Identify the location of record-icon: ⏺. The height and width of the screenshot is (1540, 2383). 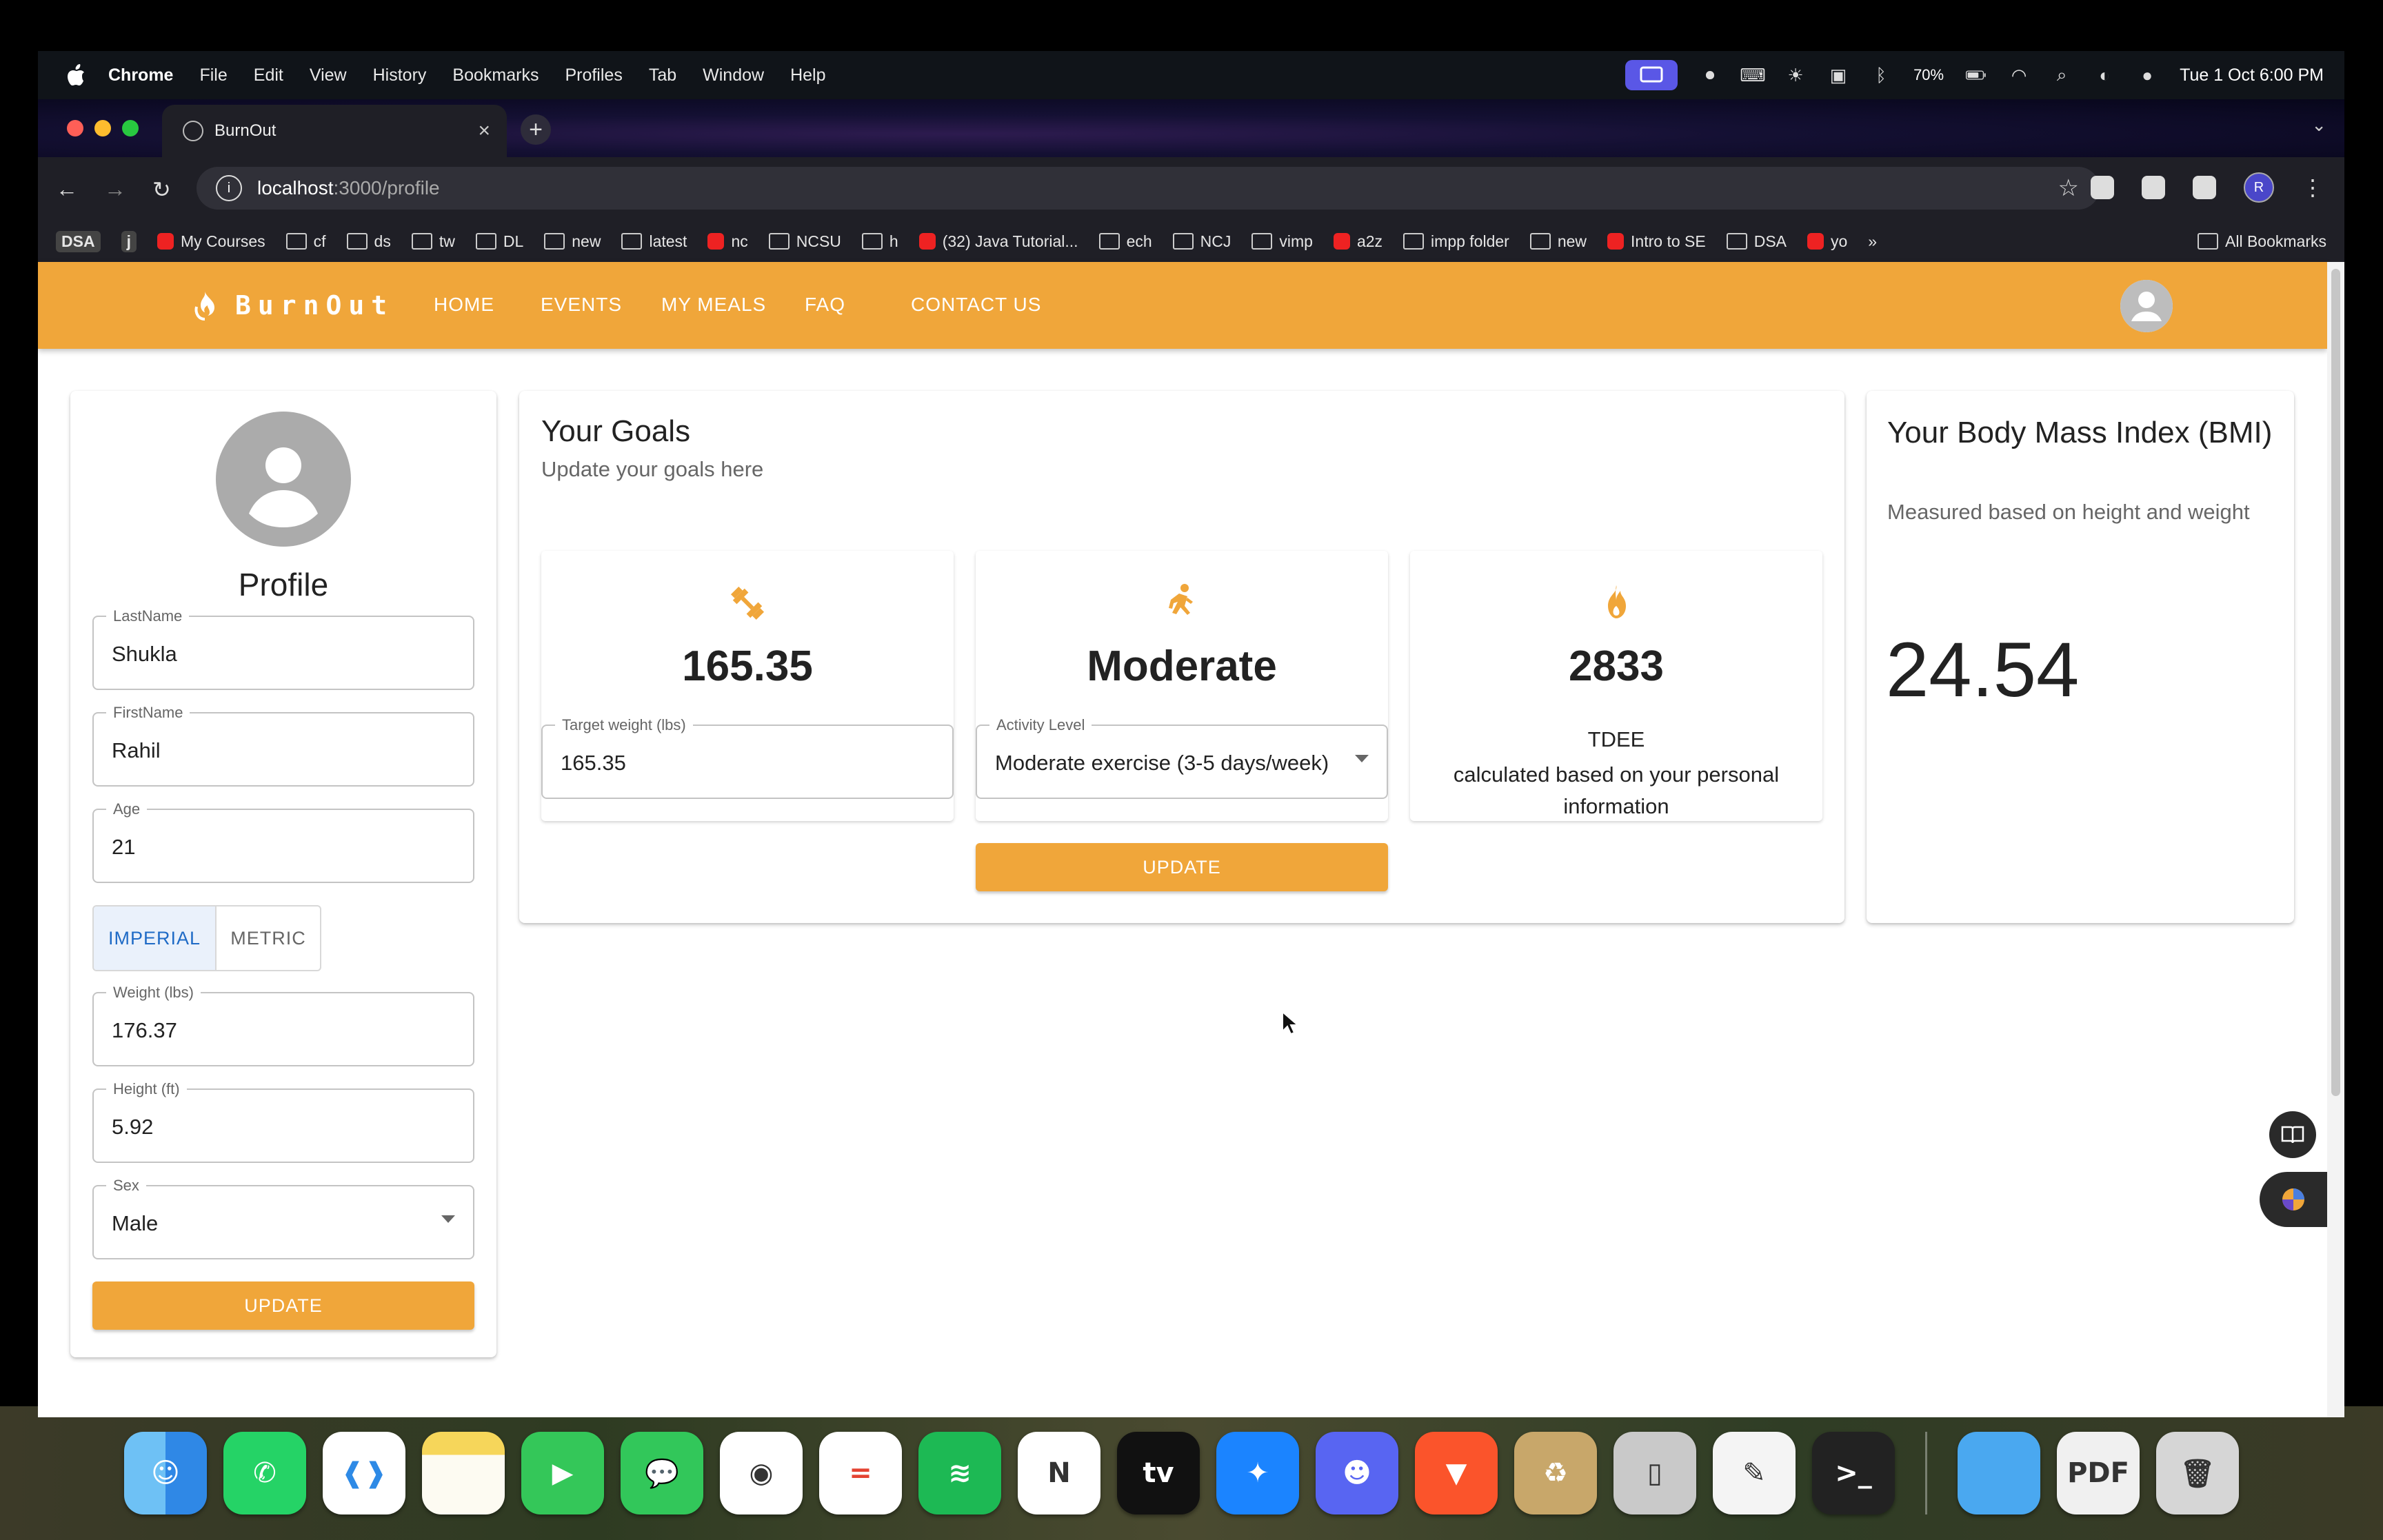
(1710, 75).